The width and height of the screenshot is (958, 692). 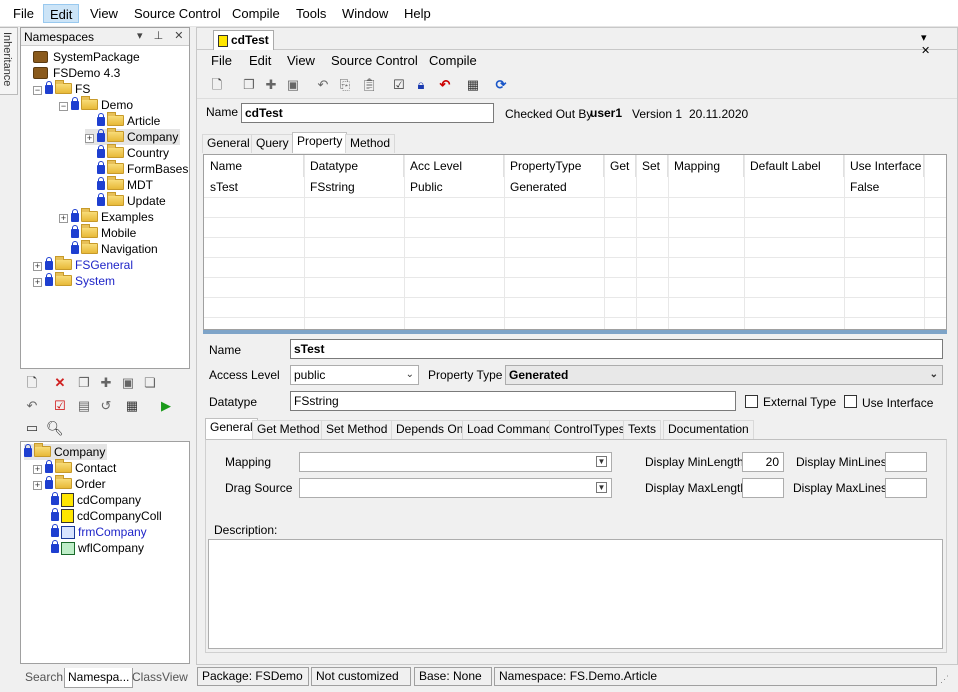 I want to click on tab-classview: ClassView, so click(x=160, y=678).